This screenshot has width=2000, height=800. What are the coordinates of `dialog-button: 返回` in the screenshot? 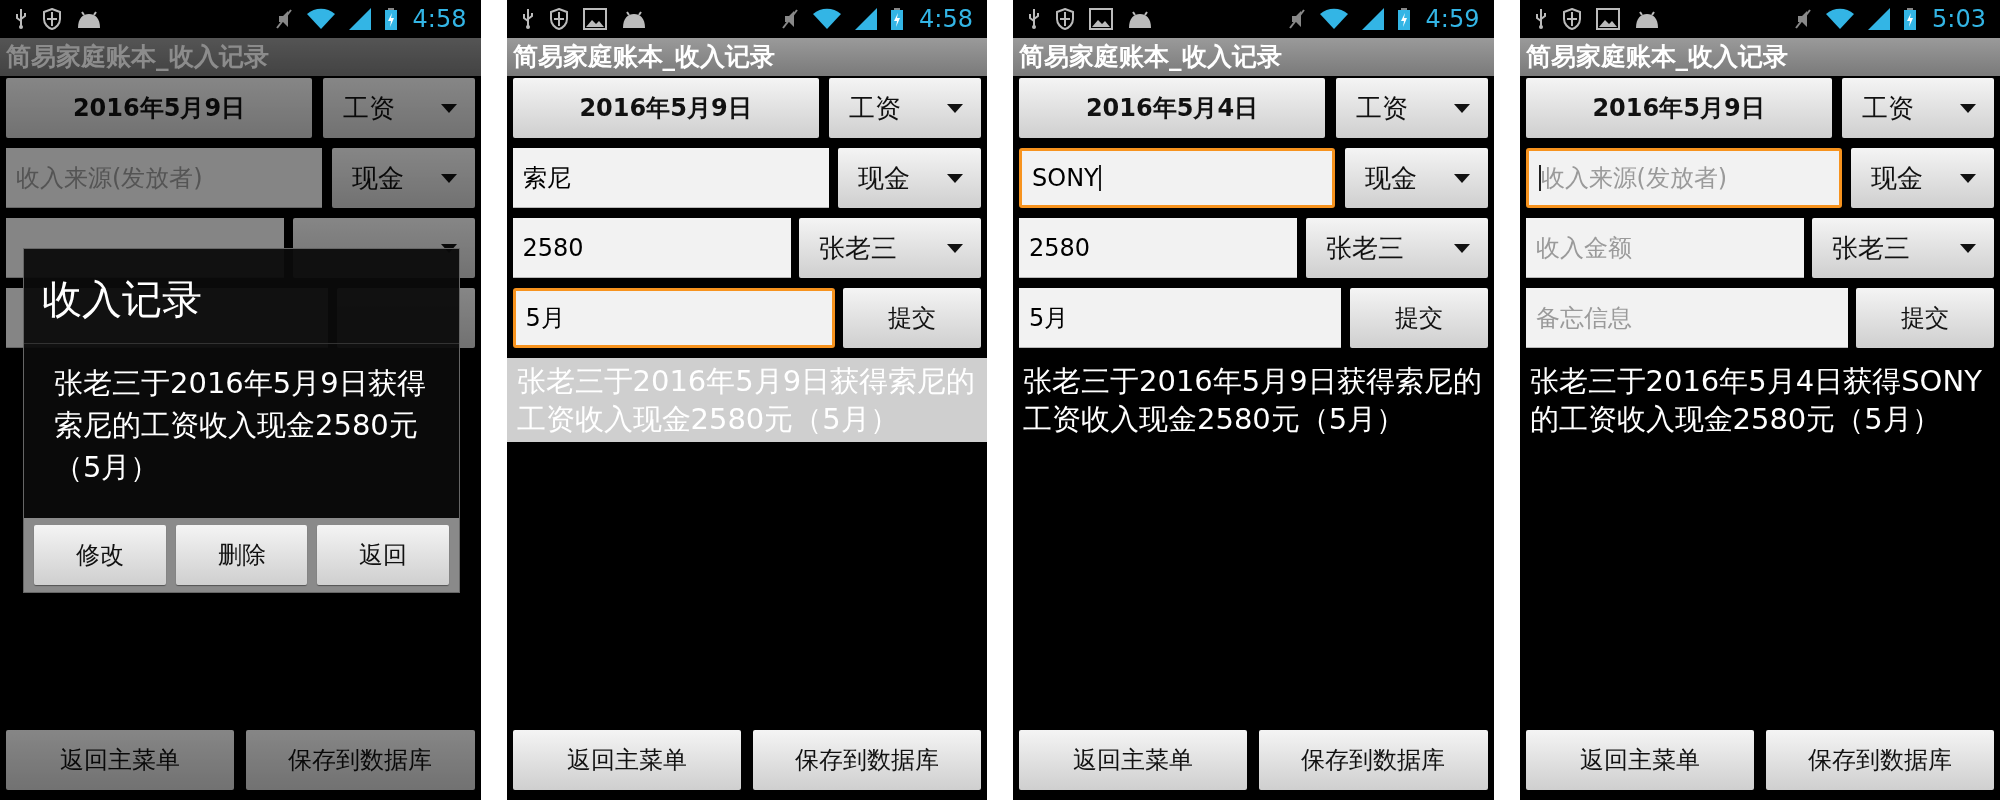 It's located at (383, 555).